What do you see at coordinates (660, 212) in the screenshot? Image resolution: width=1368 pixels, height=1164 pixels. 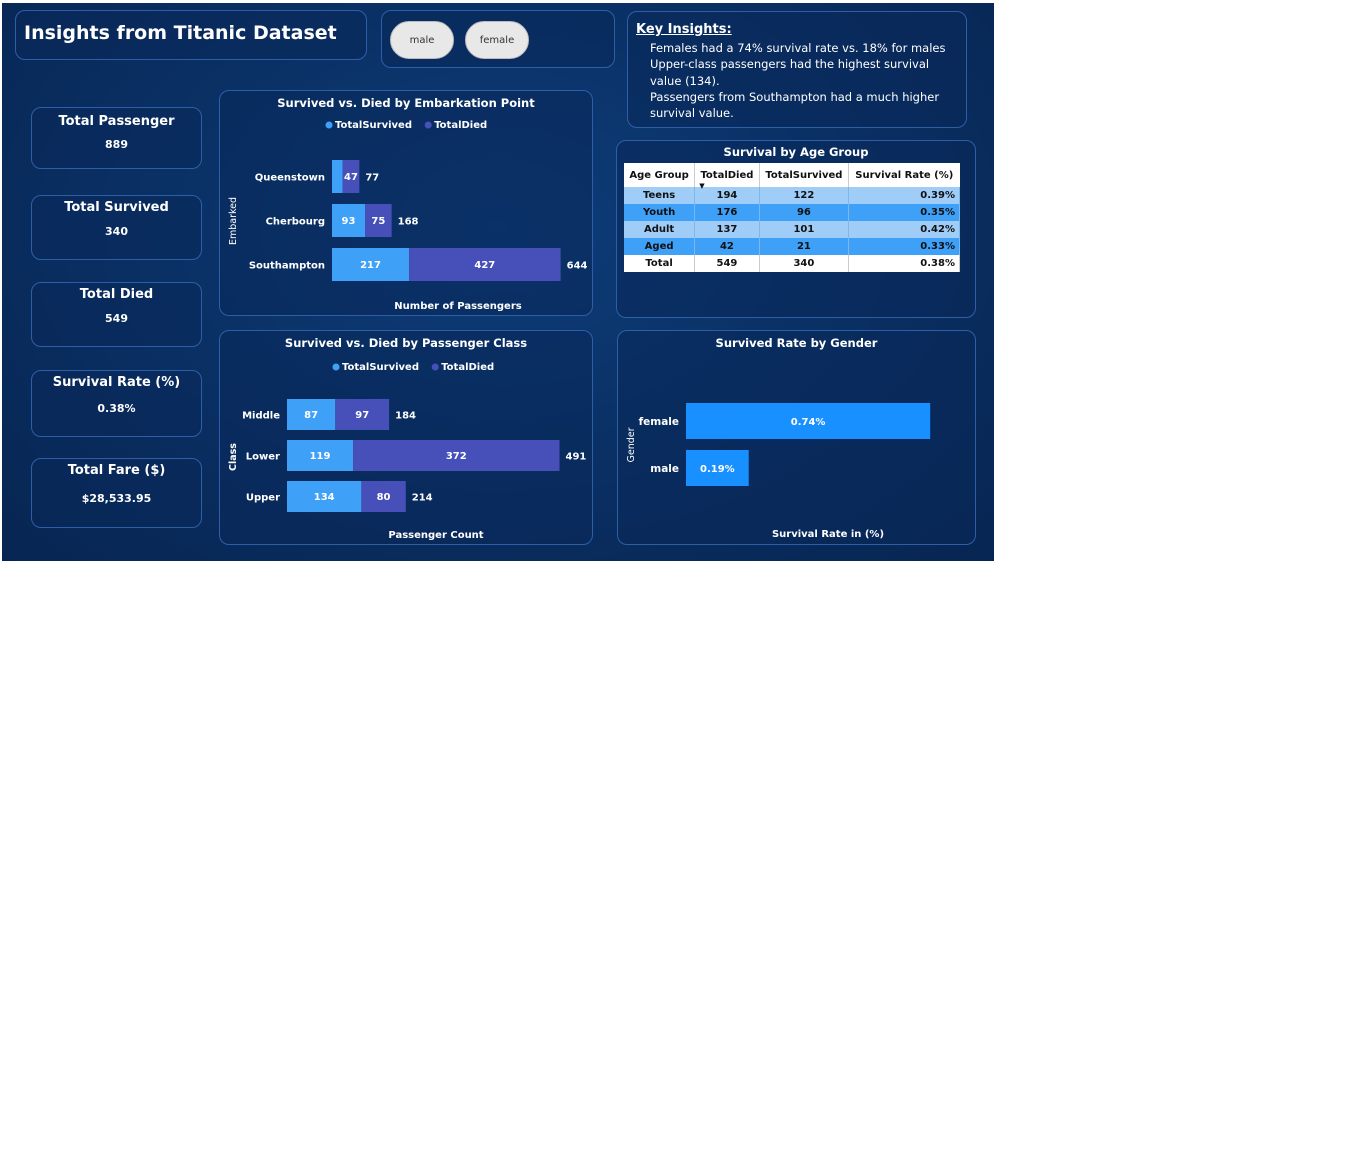 I see `cell-age-group: Youth` at bounding box center [660, 212].